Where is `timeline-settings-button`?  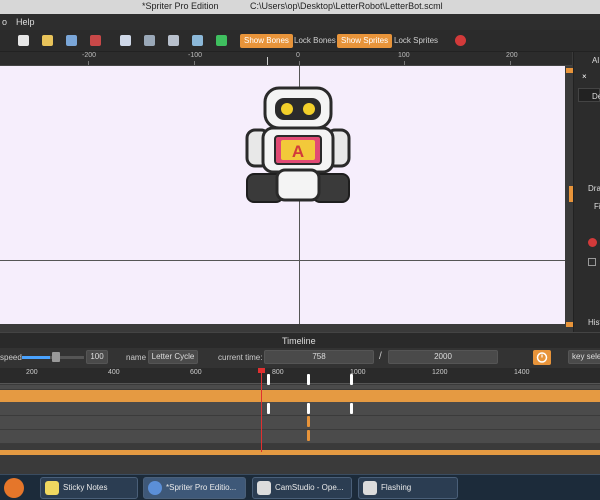
timeline-settings-button is located at coordinates (542, 357).